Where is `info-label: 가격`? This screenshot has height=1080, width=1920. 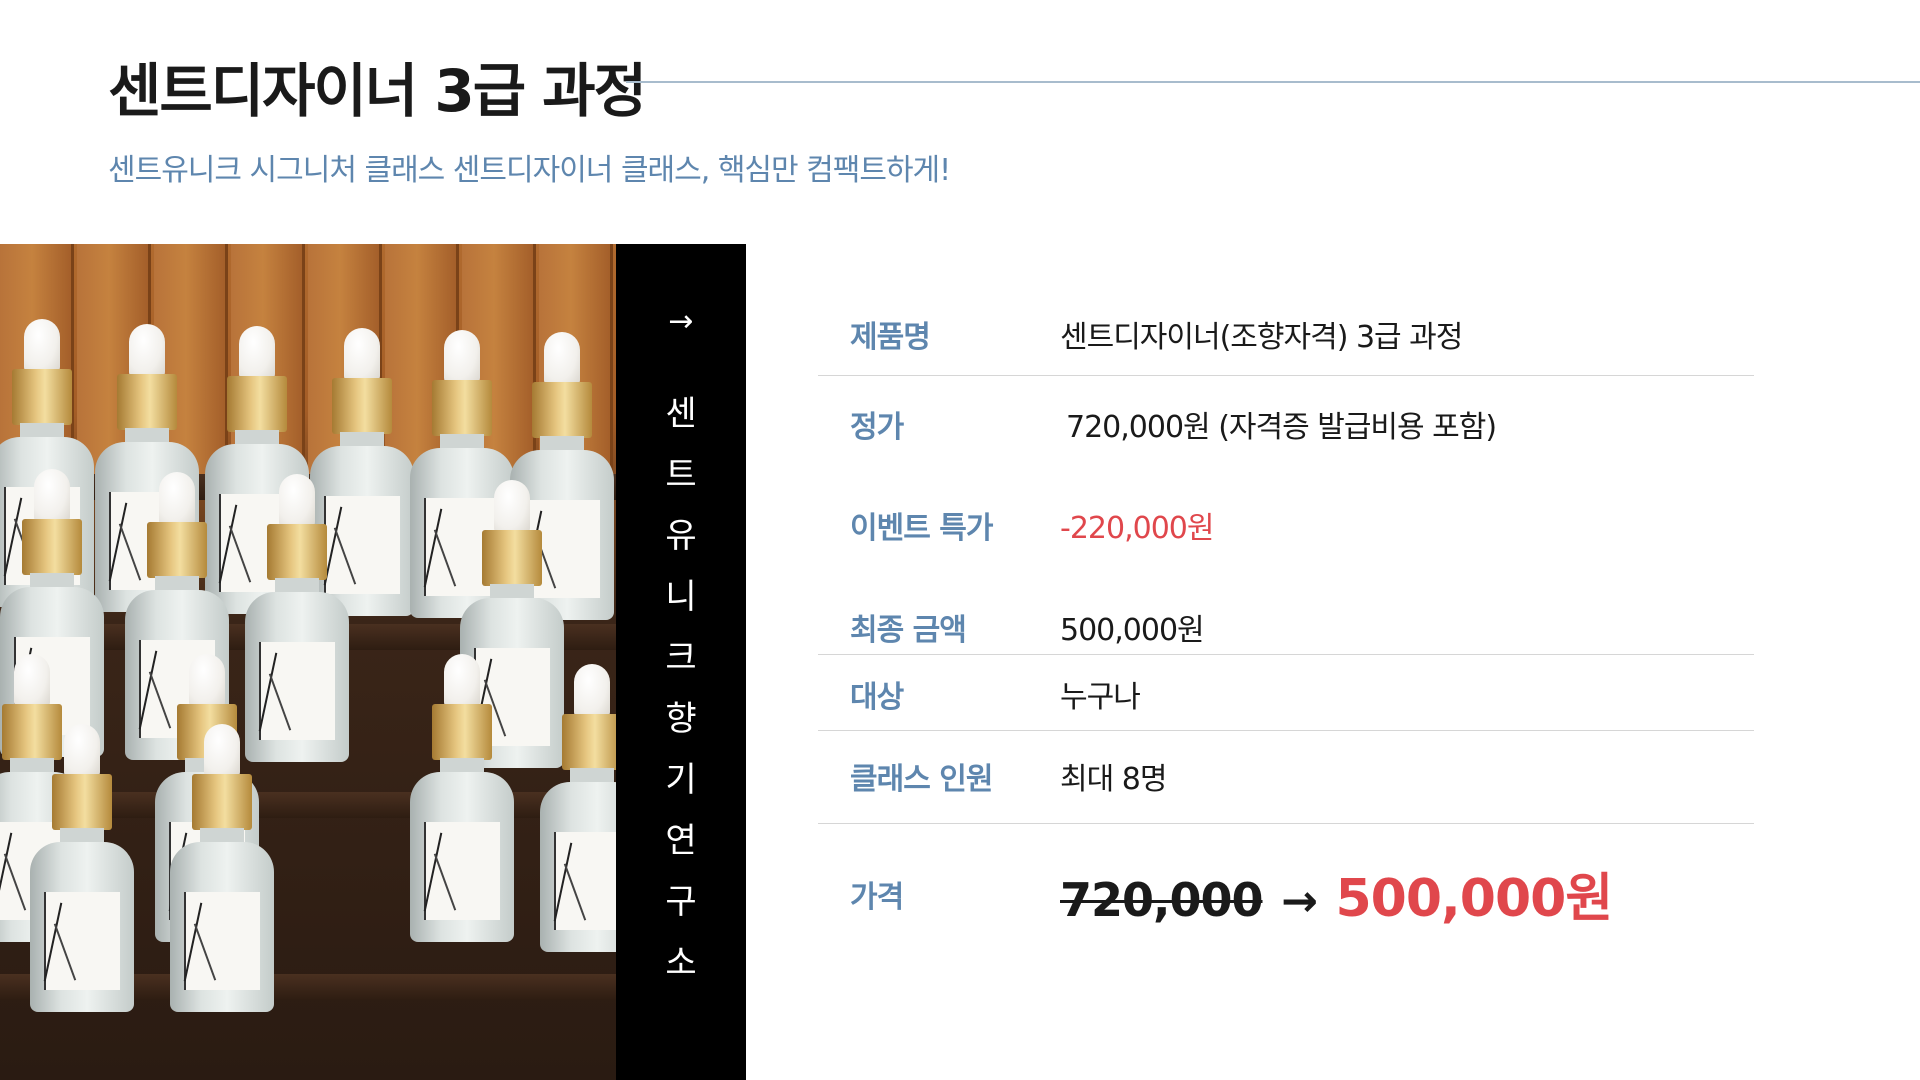
info-label: 가격 is located at coordinates (877, 897).